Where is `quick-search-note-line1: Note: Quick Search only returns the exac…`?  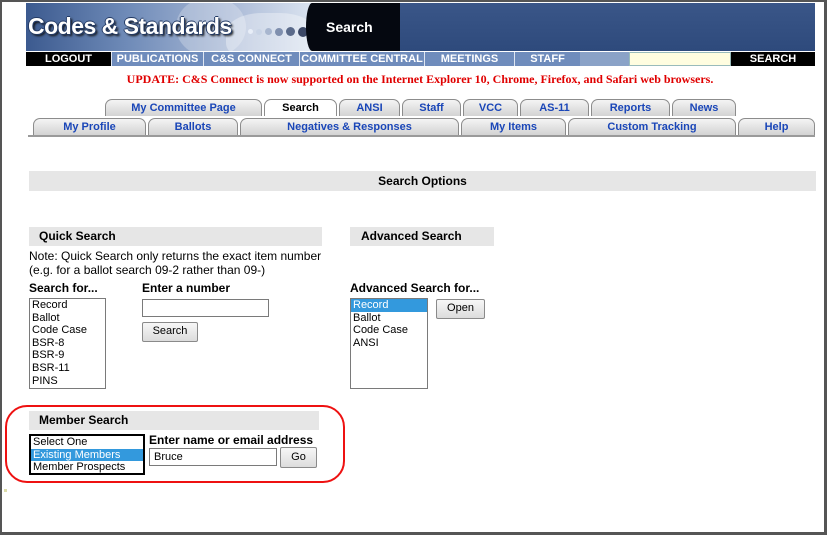 quick-search-note-line1: Note: Quick Search only returns the exac… is located at coordinates (175, 256).